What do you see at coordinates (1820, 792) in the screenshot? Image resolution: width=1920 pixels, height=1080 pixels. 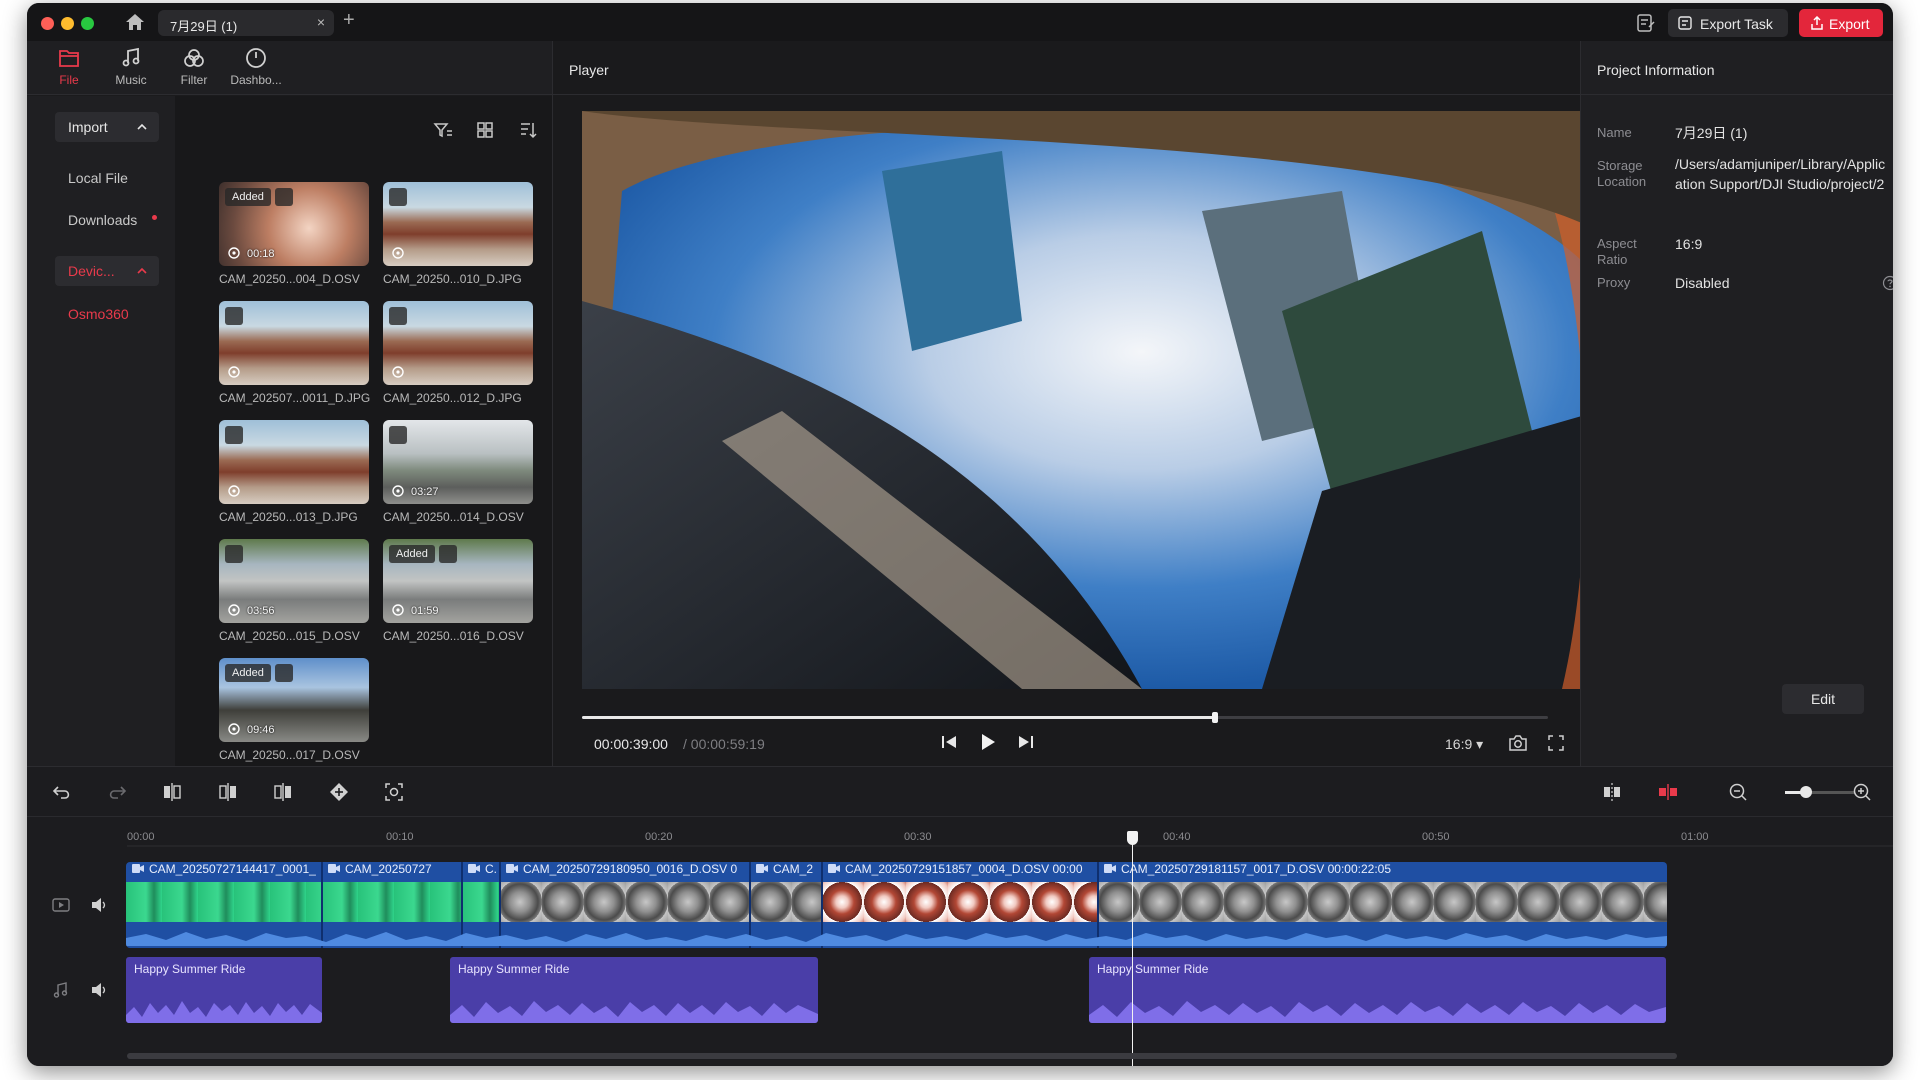 I see `zoom-slider` at bounding box center [1820, 792].